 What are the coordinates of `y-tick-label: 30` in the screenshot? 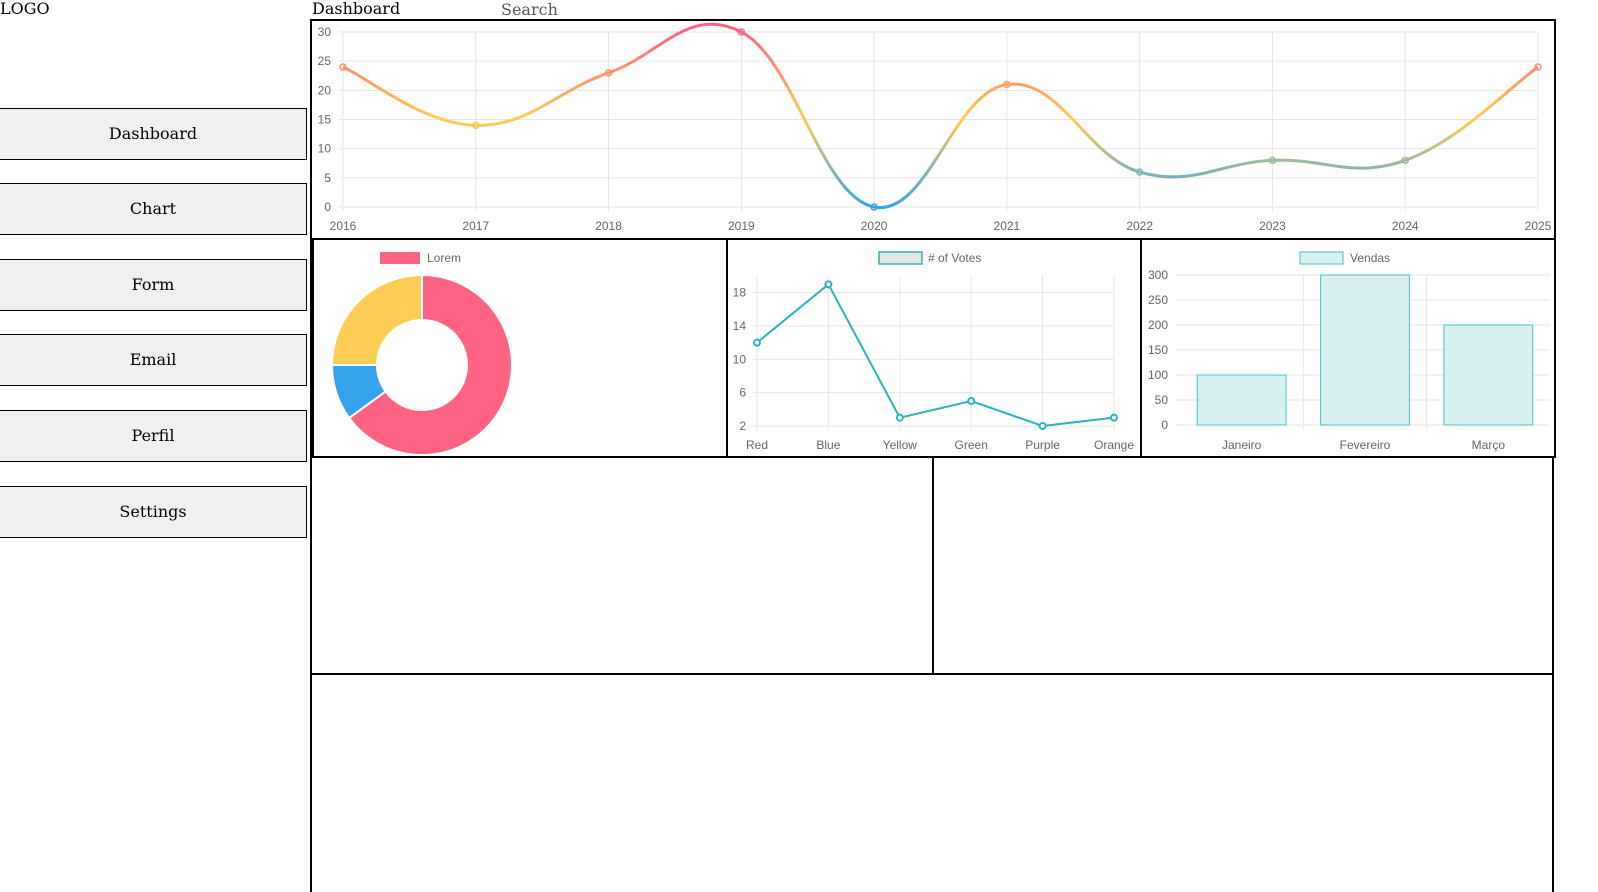 It's located at (325, 32).